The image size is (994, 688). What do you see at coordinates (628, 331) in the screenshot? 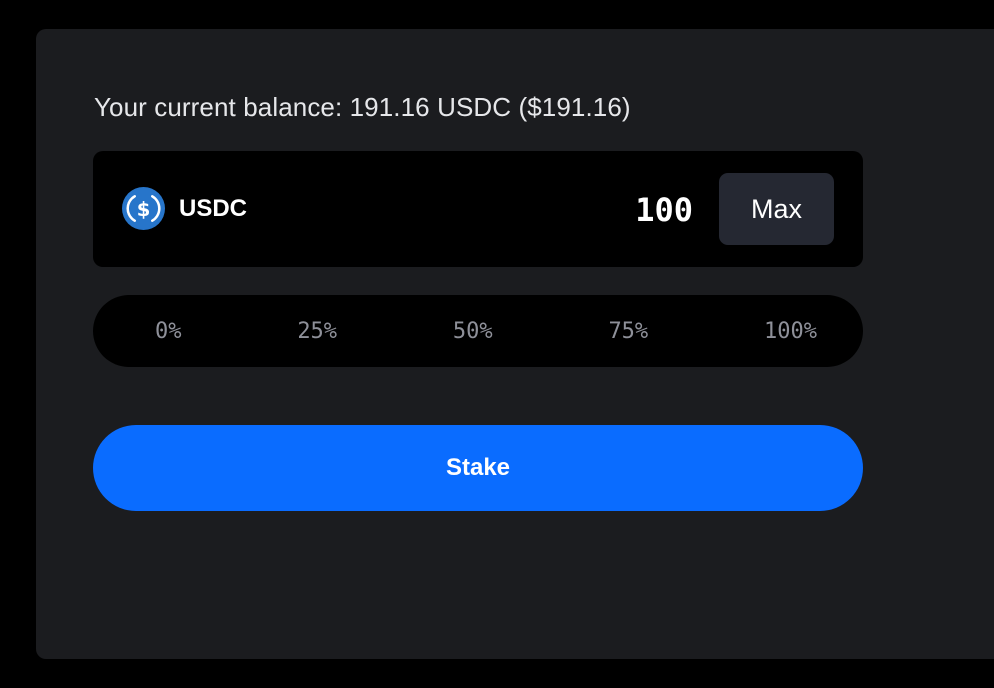
I see `percent-75-option: 75%` at bounding box center [628, 331].